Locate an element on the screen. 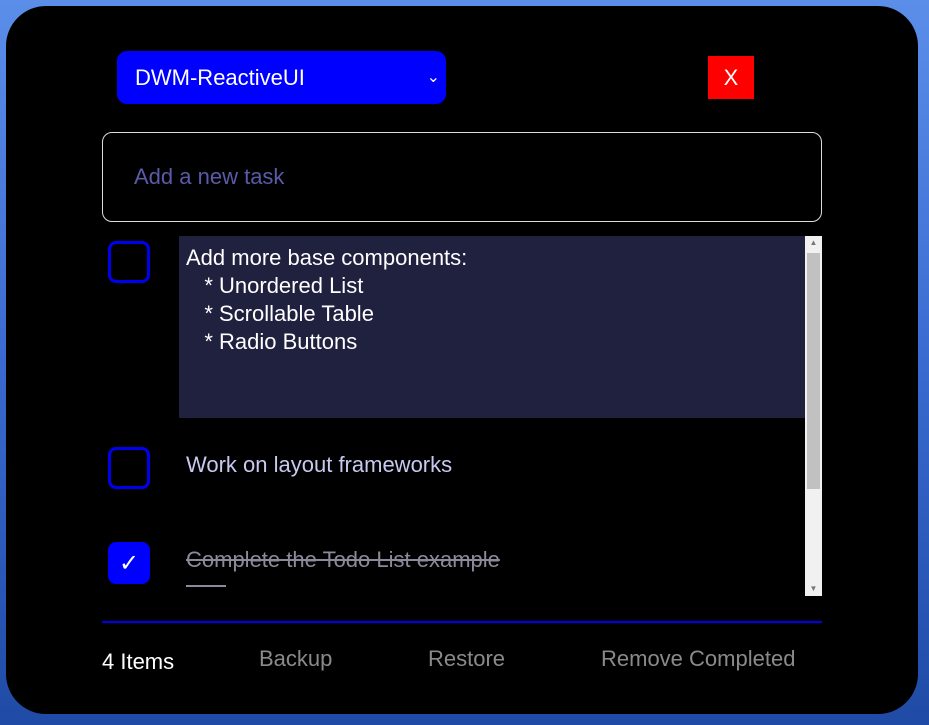  scrollbar: ▲ ▼ is located at coordinates (813, 416).